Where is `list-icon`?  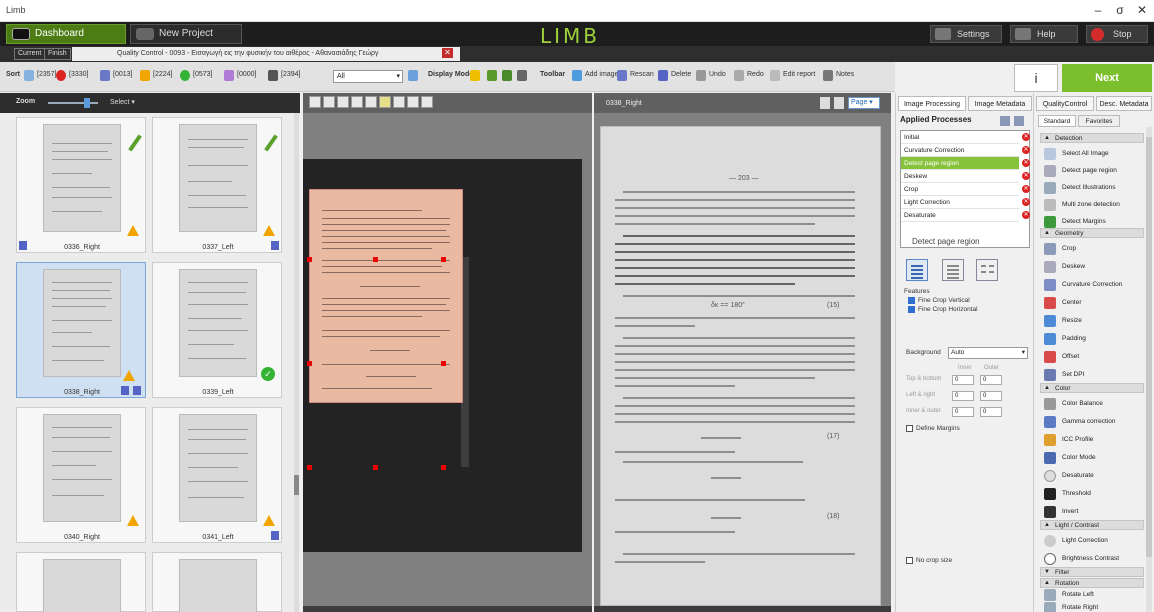 list-icon is located at coordinates (1019, 121).